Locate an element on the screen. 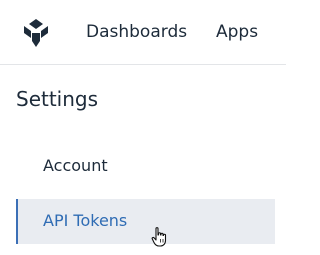 This screenshot has height=255, width=320. nav-item-apps: Apps is located at coordinates (237, 32).